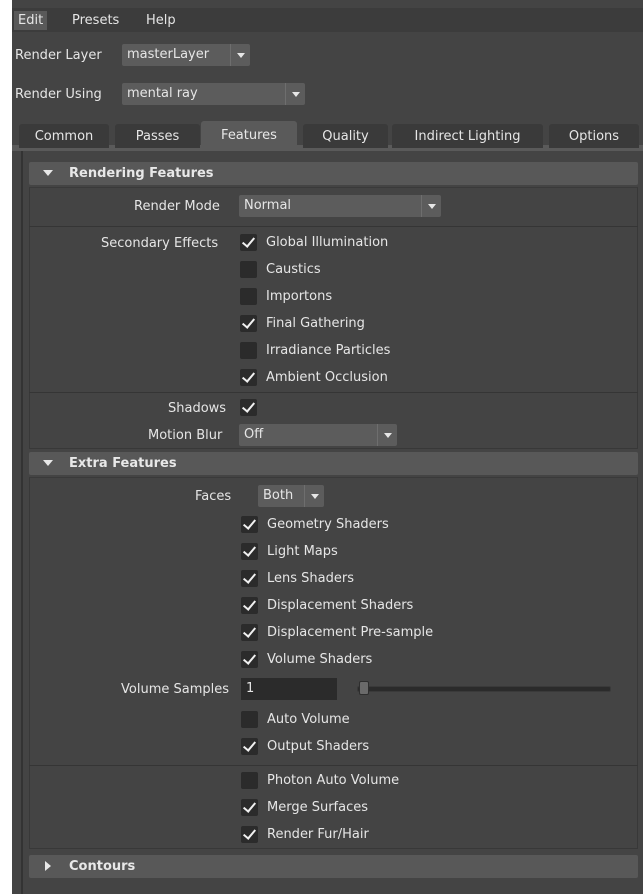 Image resolution: width=643 pixels, height=894 pixels. What do you see at coordinates (248, 242) in the screenshot?
I see `global-illumination-checkbox` at bounding box center [248, 242].